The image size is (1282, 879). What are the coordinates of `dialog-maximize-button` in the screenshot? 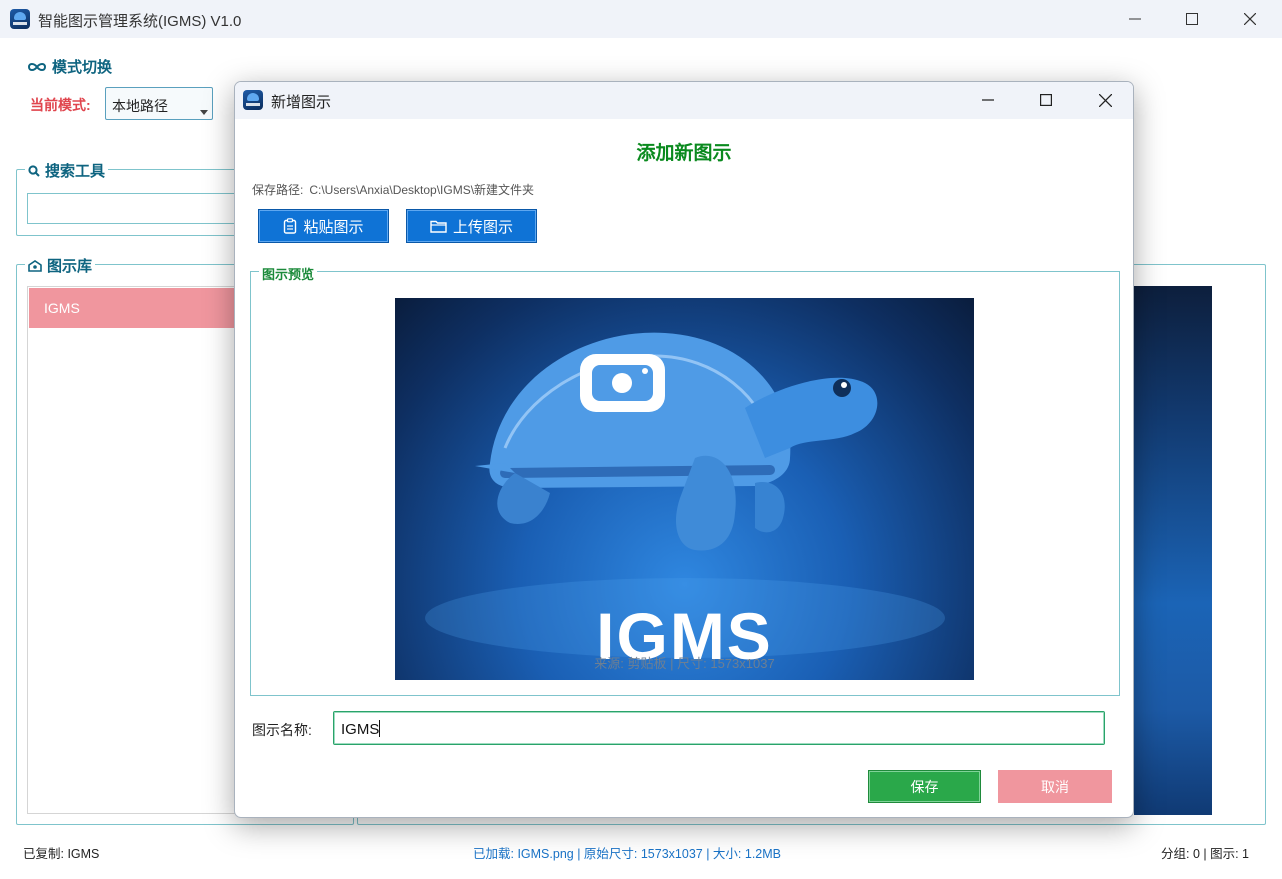 It's located at (1046, 100).